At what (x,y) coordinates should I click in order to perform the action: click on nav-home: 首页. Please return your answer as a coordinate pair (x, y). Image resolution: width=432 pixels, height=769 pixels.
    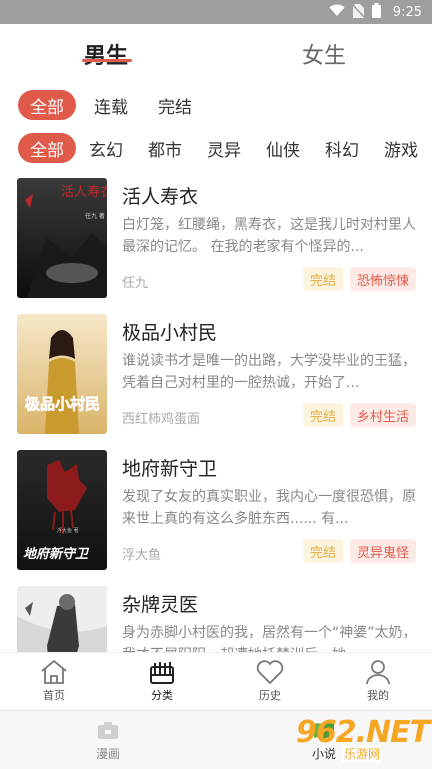
    Looking at the image, I should click on (54, 681).